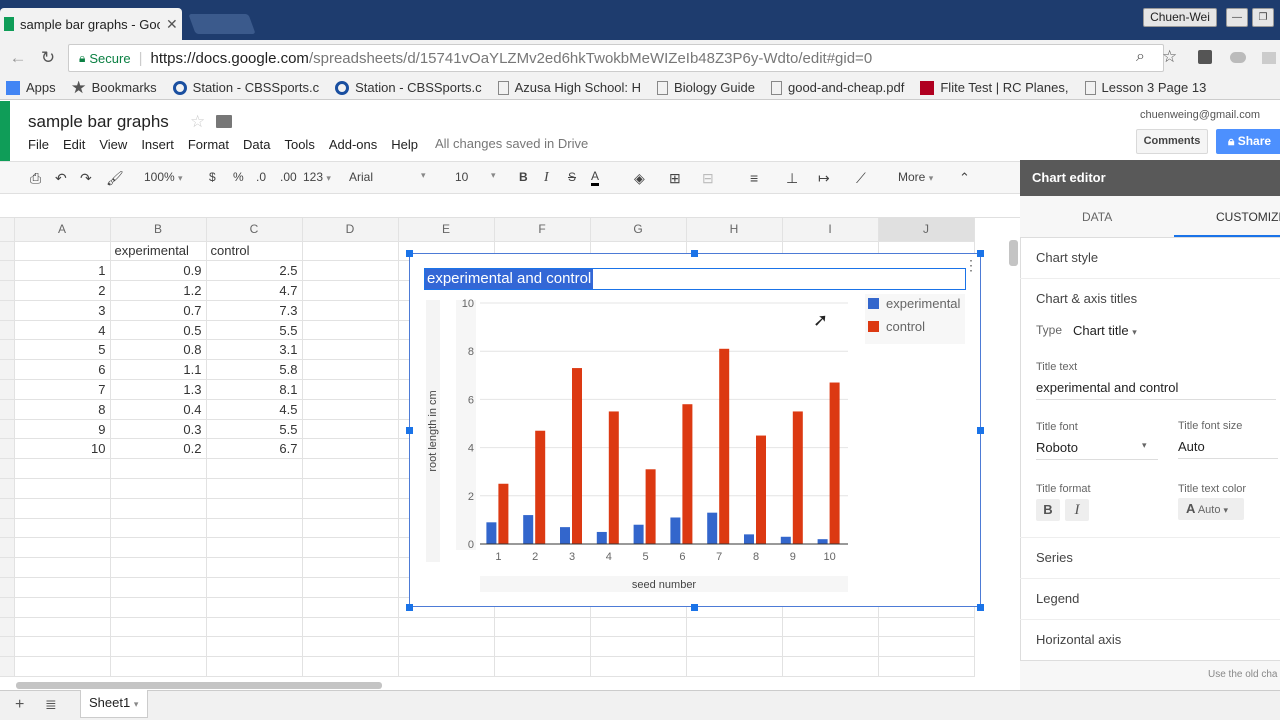  Describe the element at coordinates (254, 230) in the screenshot. I see `column-header: C` at that location.